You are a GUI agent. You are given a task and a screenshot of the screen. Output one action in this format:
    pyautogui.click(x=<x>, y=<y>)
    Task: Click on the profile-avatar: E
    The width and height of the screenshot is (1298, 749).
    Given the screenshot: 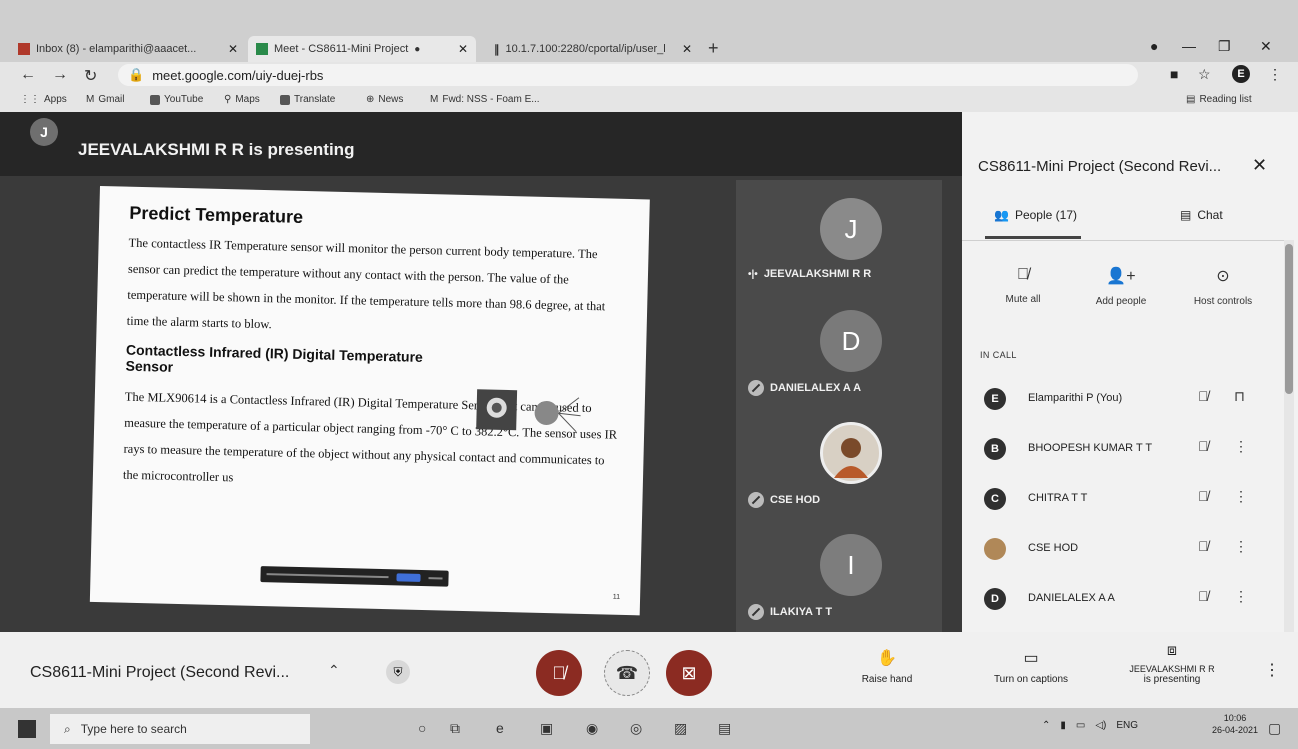 What is the action you would take?
    pyautogui.click(x=1241, y=74)
    